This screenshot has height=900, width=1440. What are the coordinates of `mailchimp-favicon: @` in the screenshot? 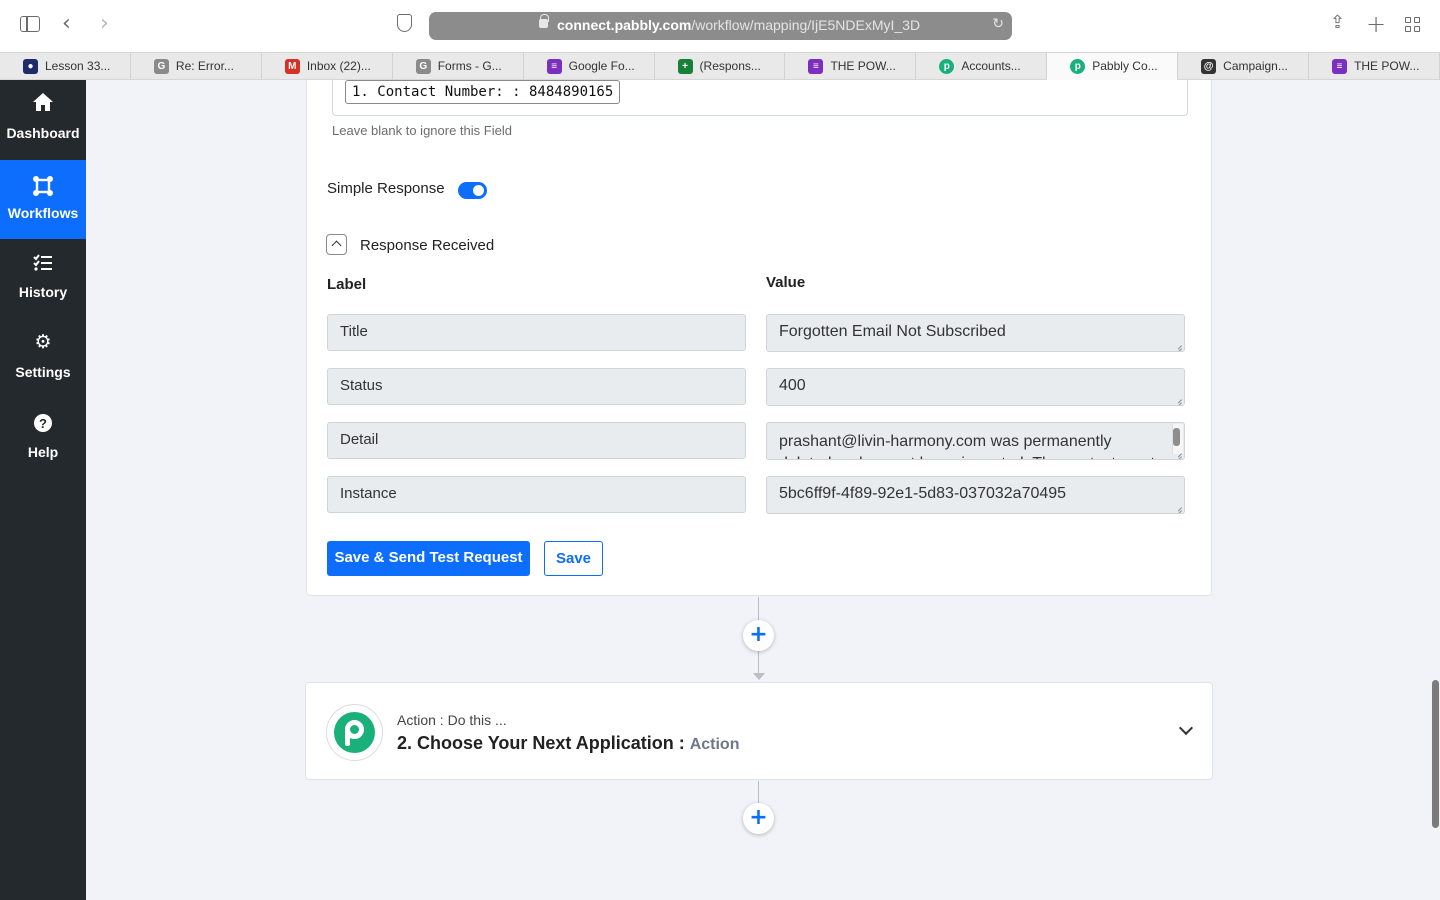 It's located at (1209, 66).